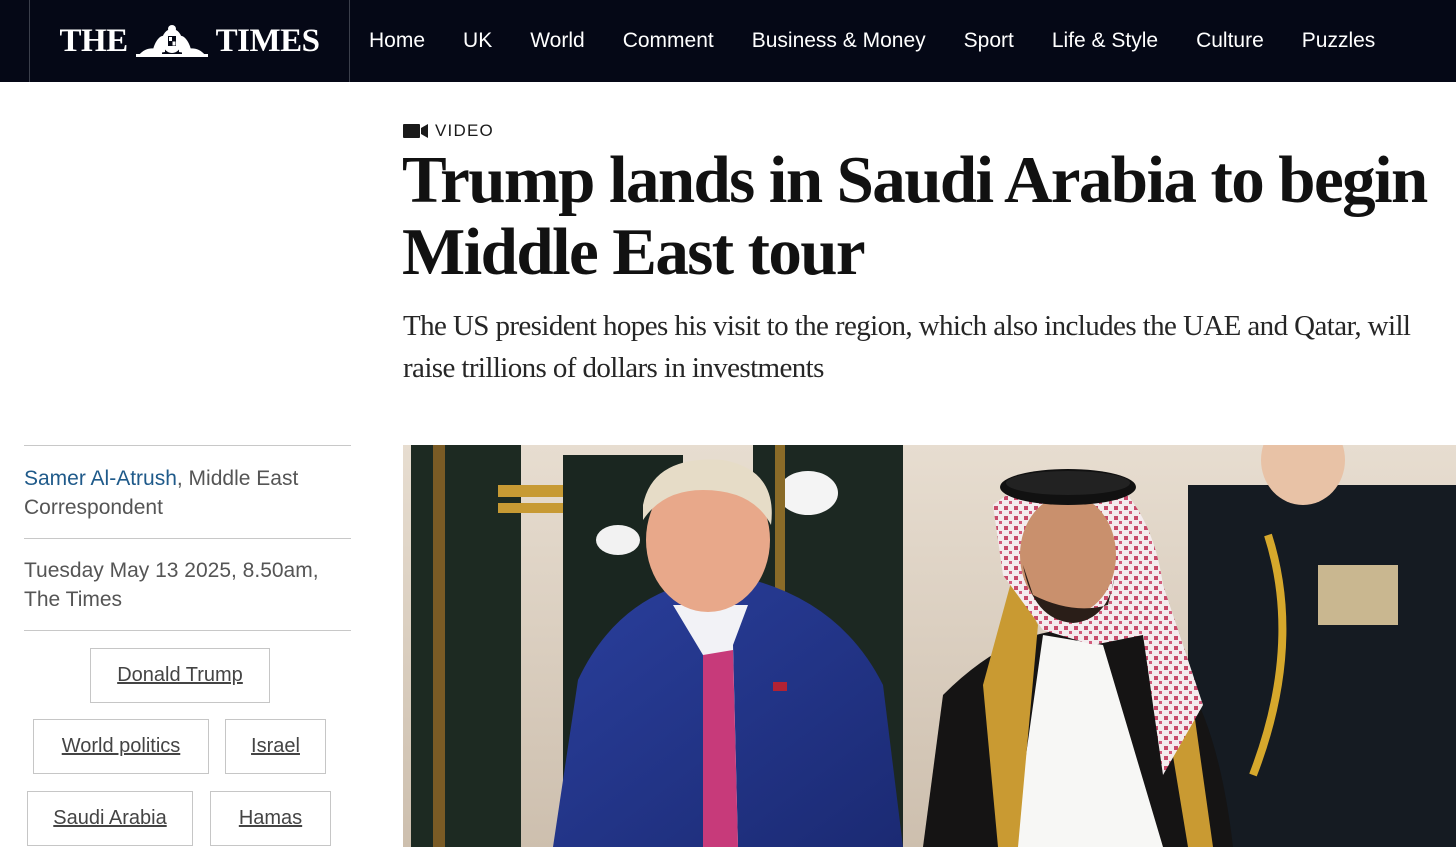 The width and height of the screenshot is (1456, 847). I want to click on publish-date: Tuesday May 13 2025, 8.50am, The Times, so click(171, 585).